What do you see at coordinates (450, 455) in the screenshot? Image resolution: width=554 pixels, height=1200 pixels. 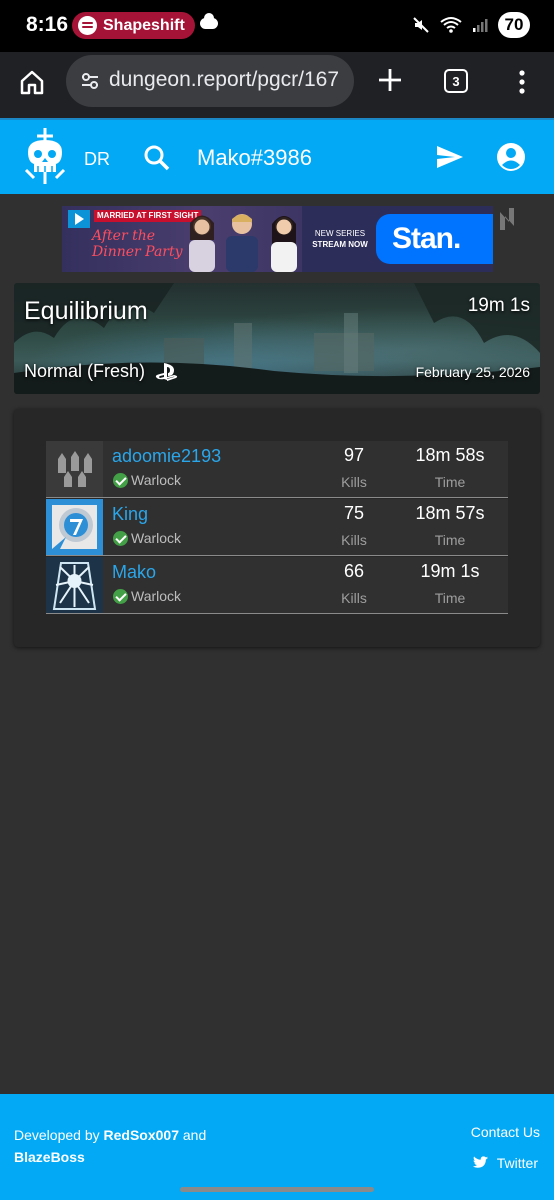 I see `time-value: 18m 58s` at bounding box center [450, 455].